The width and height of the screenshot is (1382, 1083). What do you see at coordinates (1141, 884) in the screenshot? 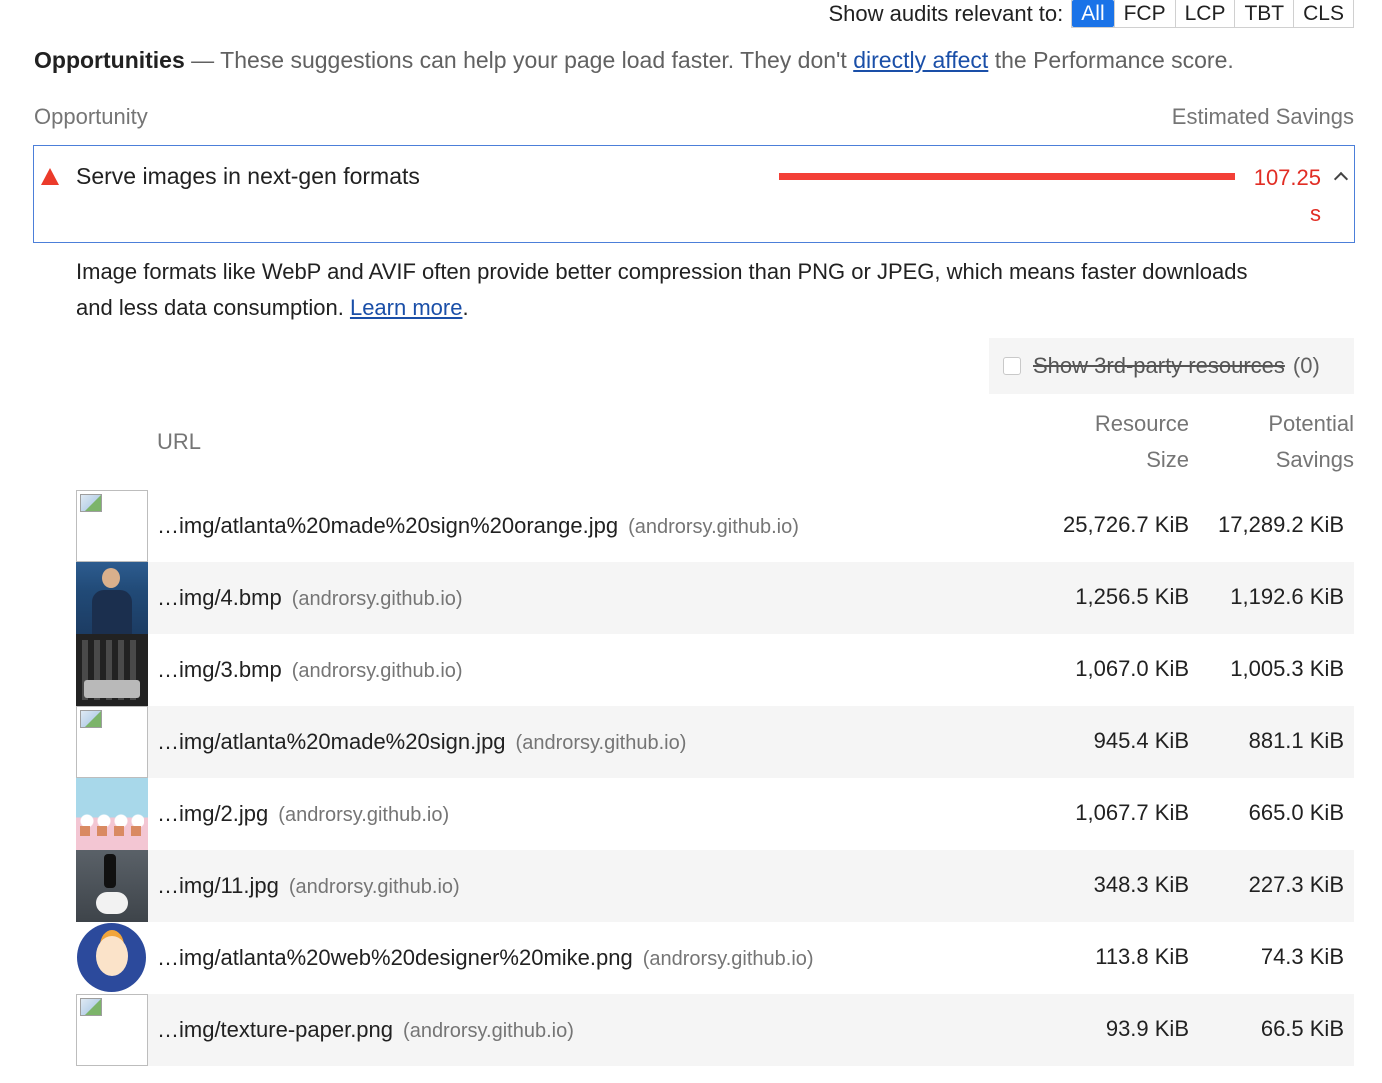
I see `resource-size-cell: 348.3 KiB` at bounding box center [1141, 884].